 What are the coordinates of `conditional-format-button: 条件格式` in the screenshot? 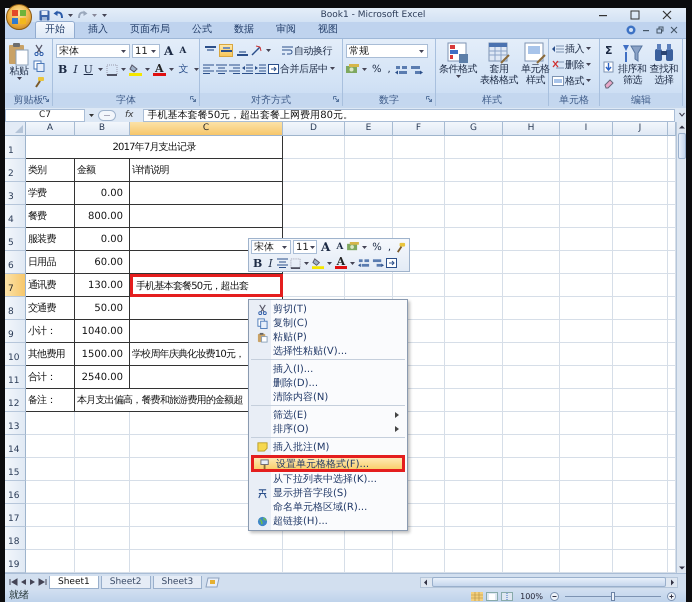 It's located at (458, 59).